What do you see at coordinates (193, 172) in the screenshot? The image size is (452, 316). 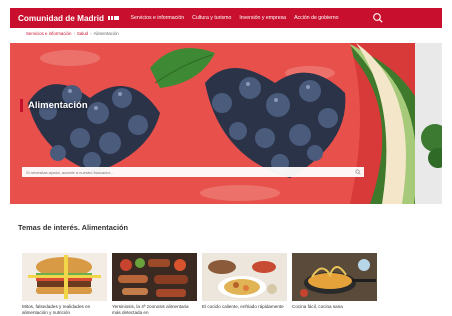 I see `hero-search-input` at bounding box center [193, 172].